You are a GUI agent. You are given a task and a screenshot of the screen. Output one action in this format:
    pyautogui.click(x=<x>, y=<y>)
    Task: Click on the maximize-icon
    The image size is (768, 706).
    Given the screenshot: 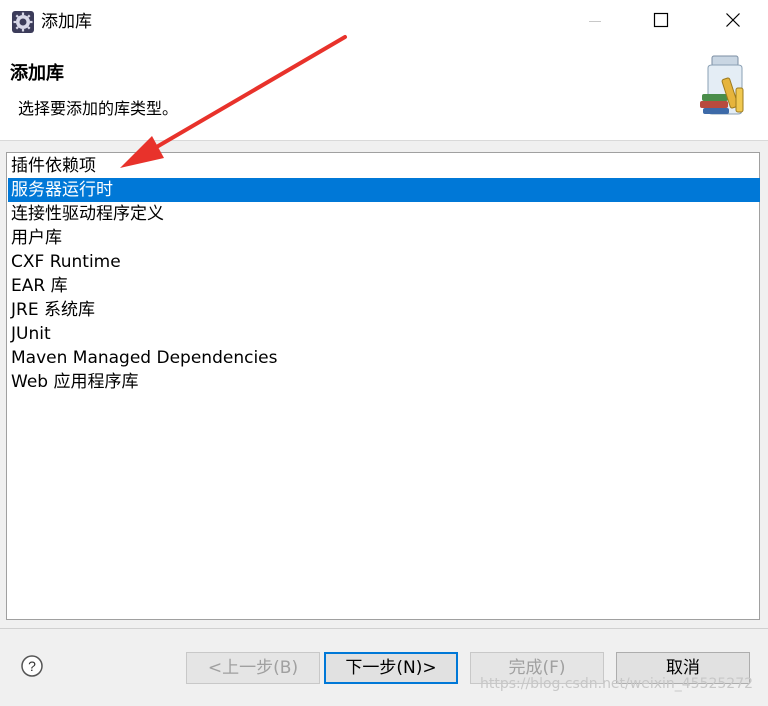 What is the action you would take?
    pyautogui.click(x=661, y=22)
    